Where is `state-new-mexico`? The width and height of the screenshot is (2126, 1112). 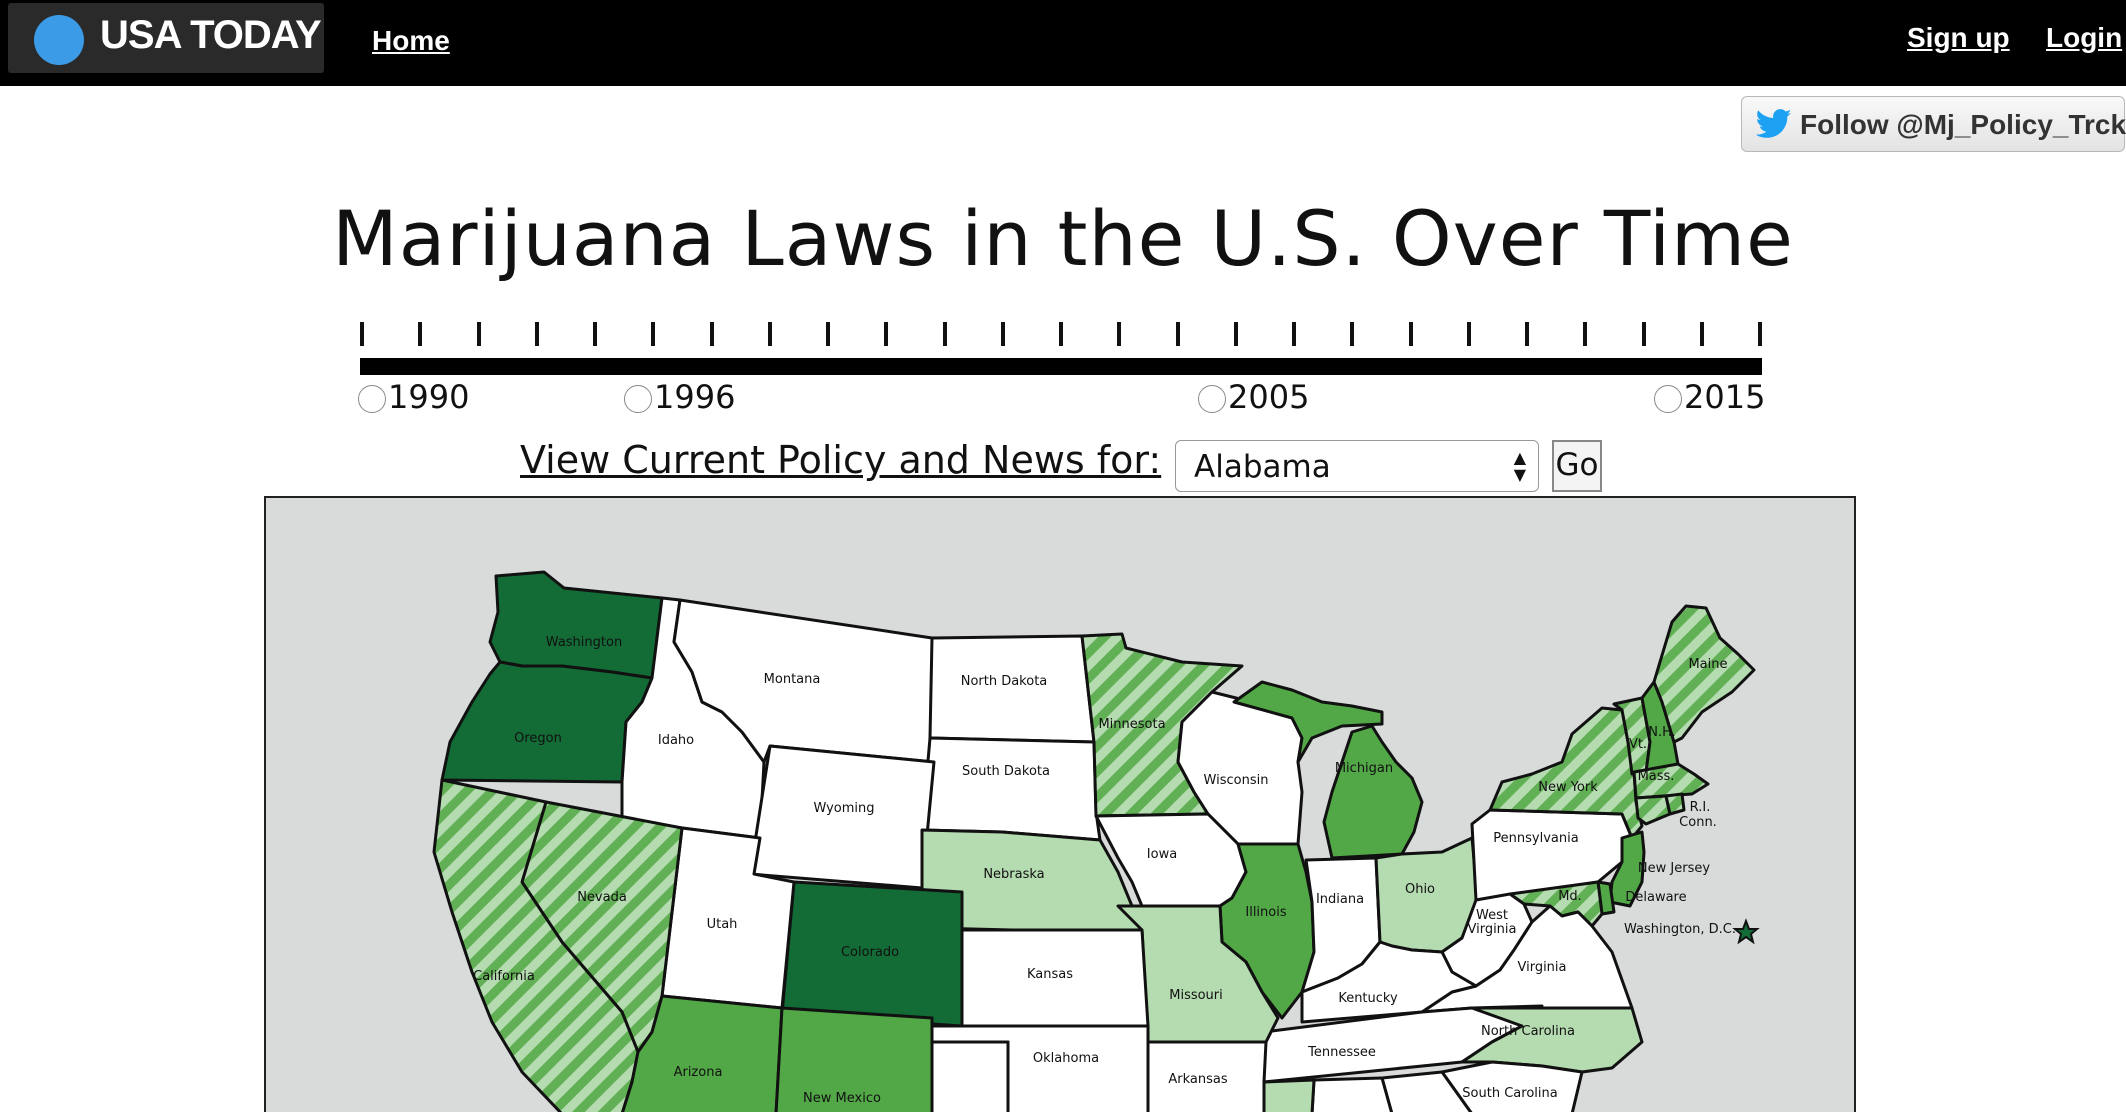
state-new-mexico is located at coordinates (854, 1059).